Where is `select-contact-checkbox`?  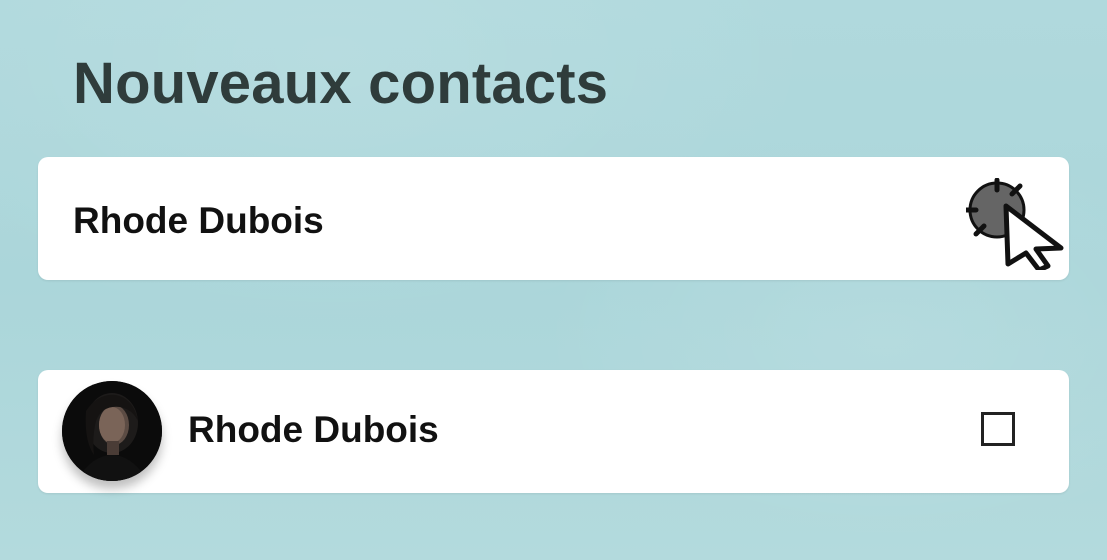 select-contact-checkbox is located at coordinates (998, 429).